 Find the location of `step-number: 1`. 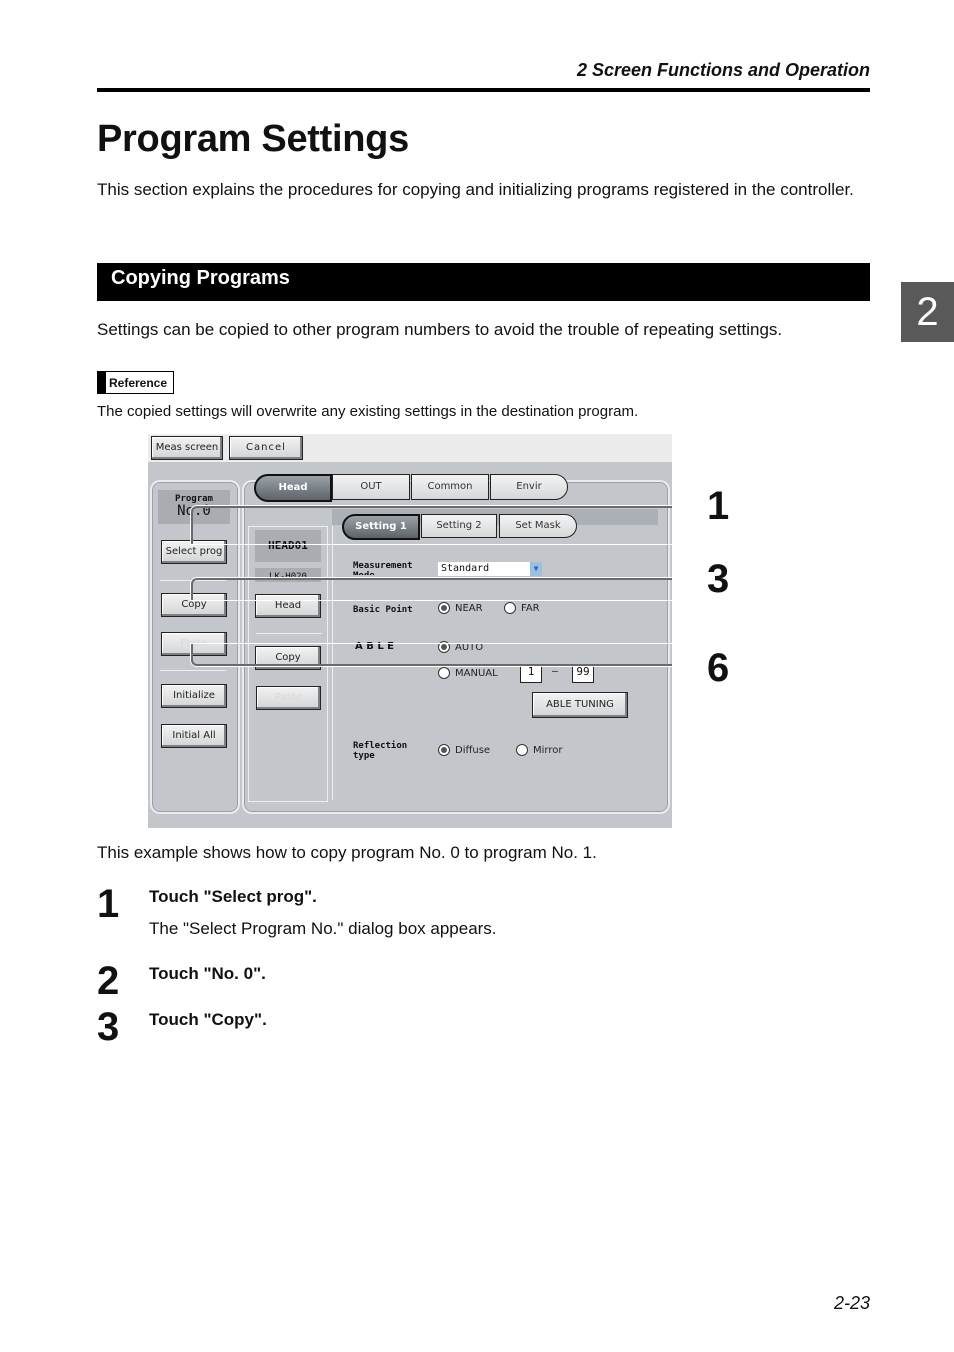

step-number: 1 is located at coordinates (108, 904).